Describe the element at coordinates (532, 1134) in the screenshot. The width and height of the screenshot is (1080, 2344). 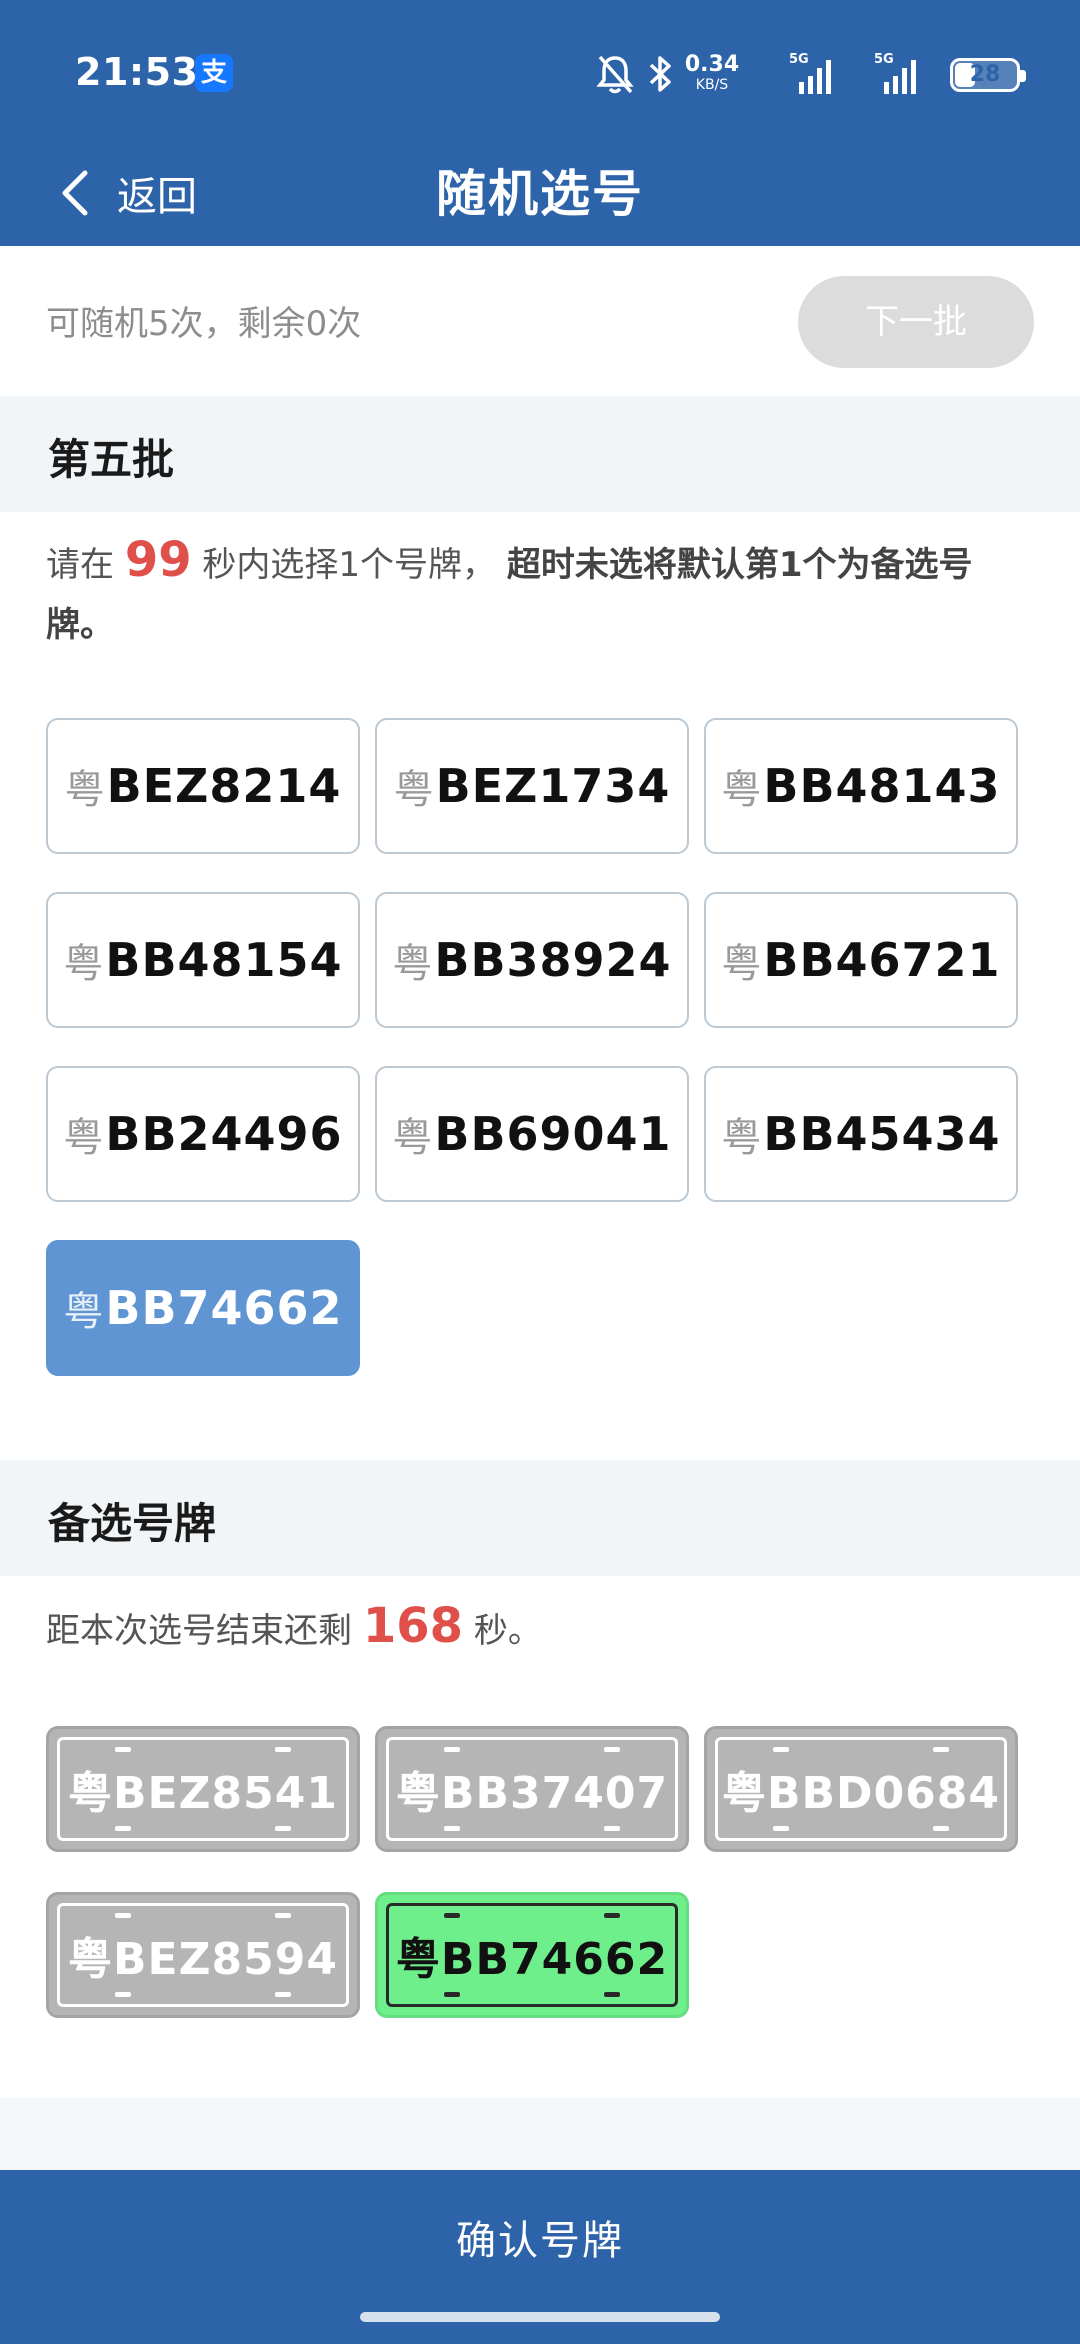
I see `plate-option: 粤 BB69041` at that location.